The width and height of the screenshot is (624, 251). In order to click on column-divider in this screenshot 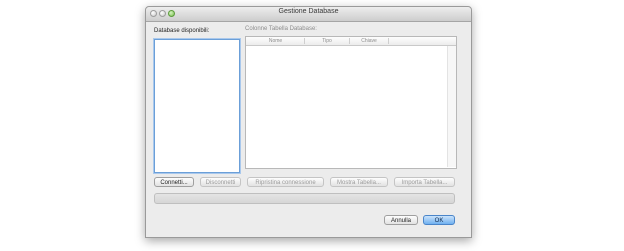, I will do `click(388, 41)`.